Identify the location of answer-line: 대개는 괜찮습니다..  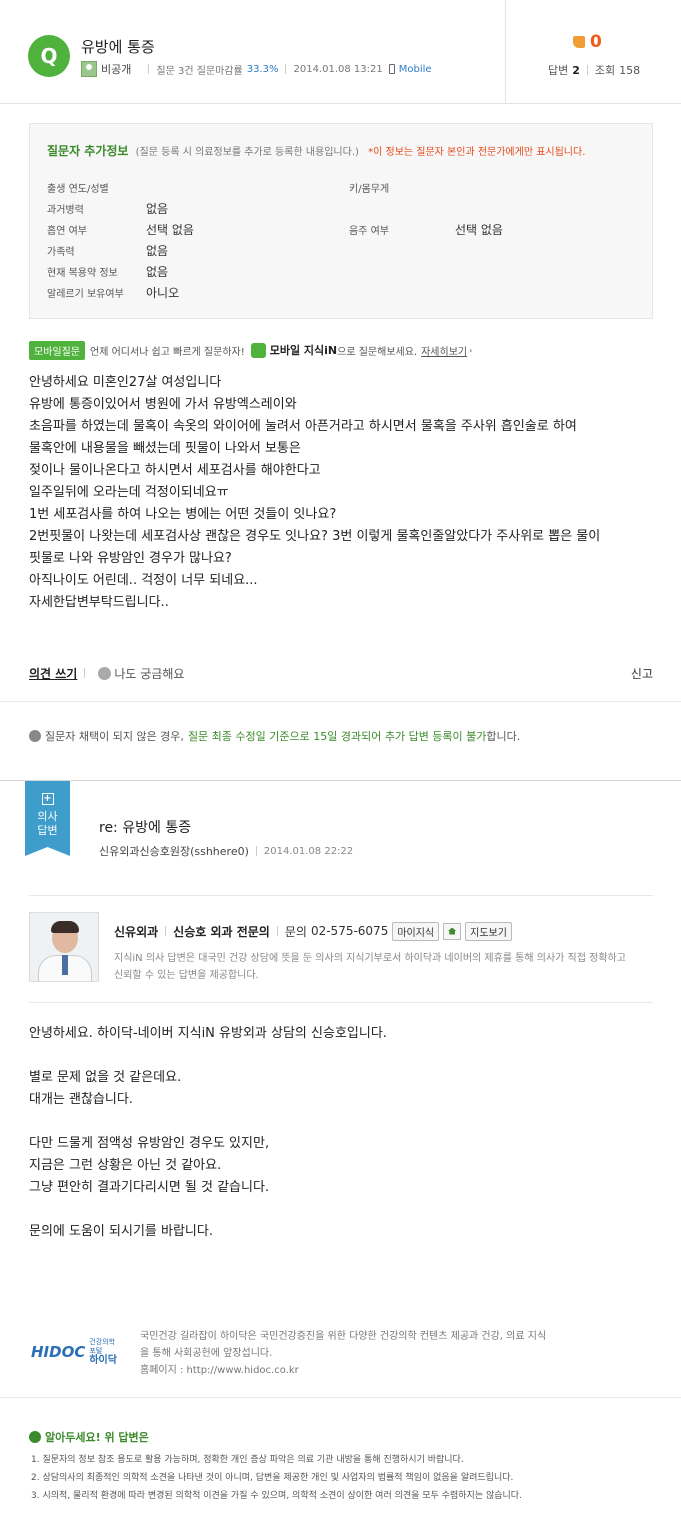
(81, 1099).